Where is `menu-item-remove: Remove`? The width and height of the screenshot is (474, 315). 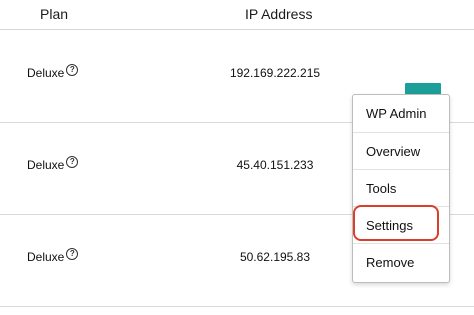
menu-item-remove: Remove is located at coordinates (401, 261).